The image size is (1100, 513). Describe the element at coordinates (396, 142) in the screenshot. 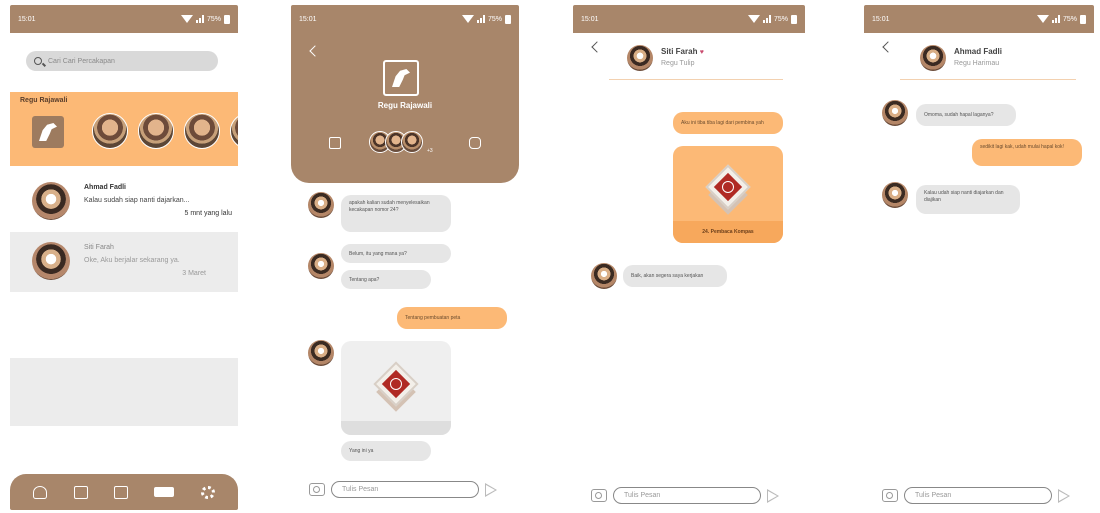

I see `member-avatars` at that location.